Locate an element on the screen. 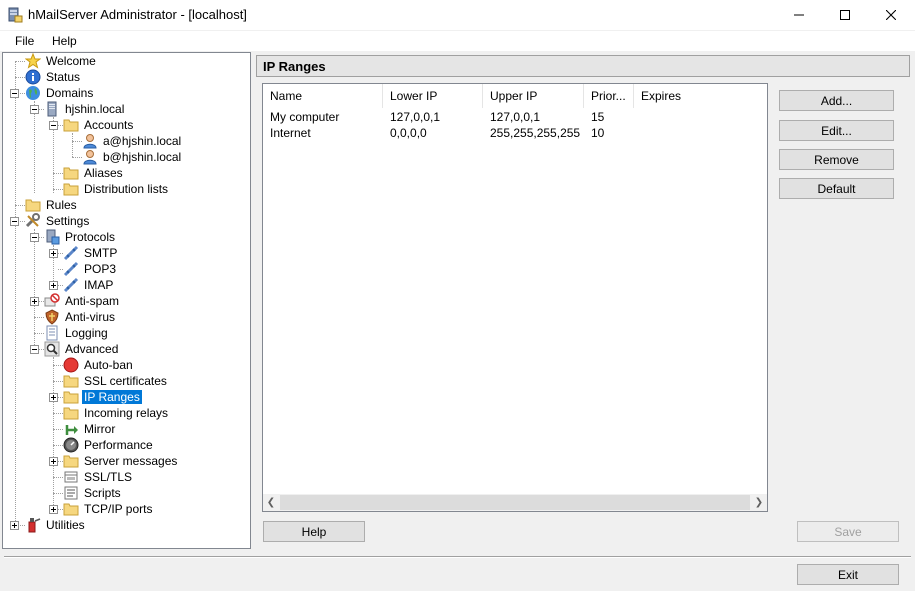 The height and width of the screenshot is (591, 915). collapse-toggle-accounts is located at coordinates (53, 125).